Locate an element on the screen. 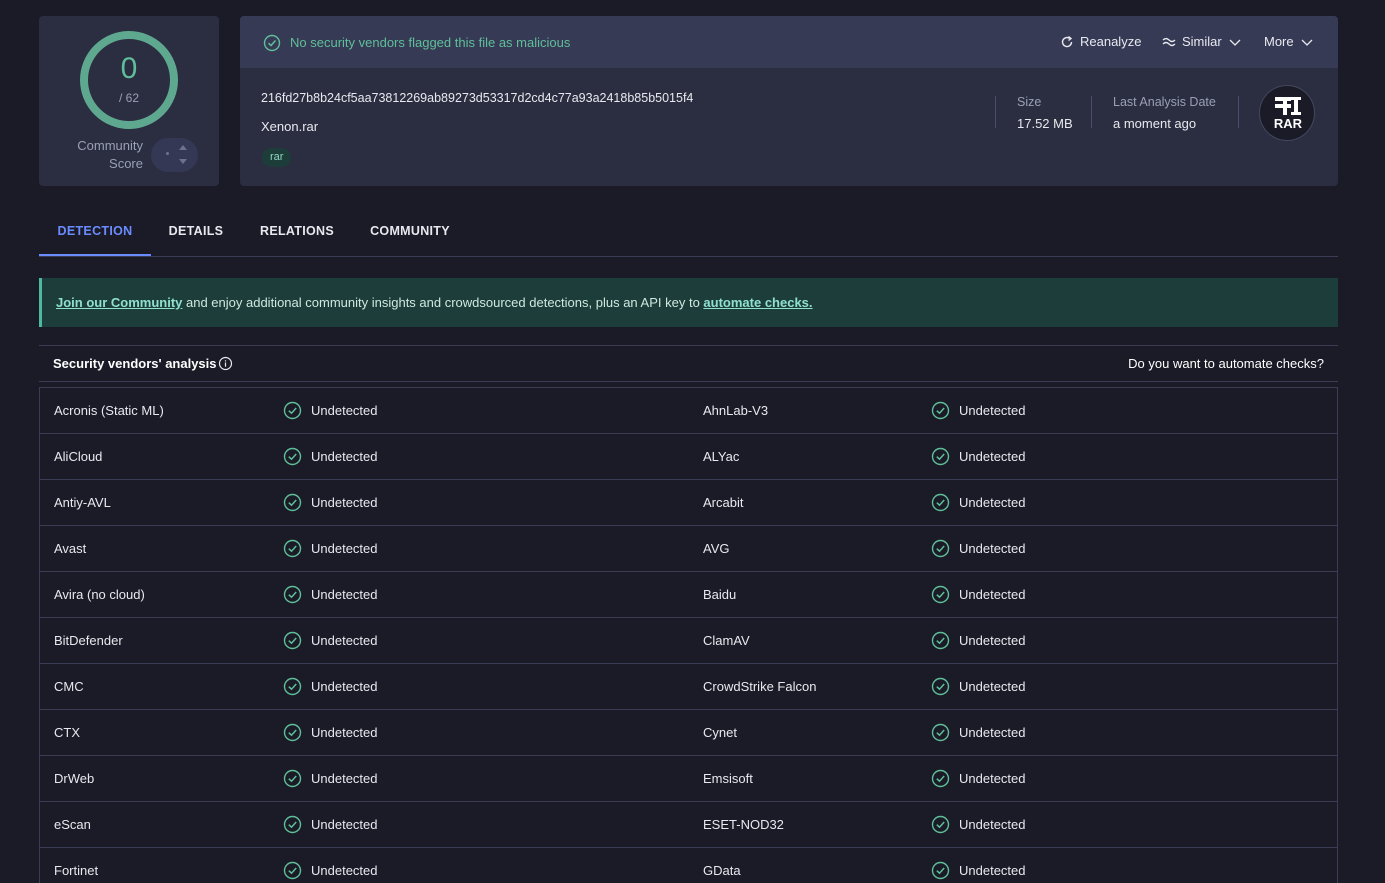 The height and width of the screenshot is (883, 1385). vendor-name: Fortinet is located at coordinates (76, 870).